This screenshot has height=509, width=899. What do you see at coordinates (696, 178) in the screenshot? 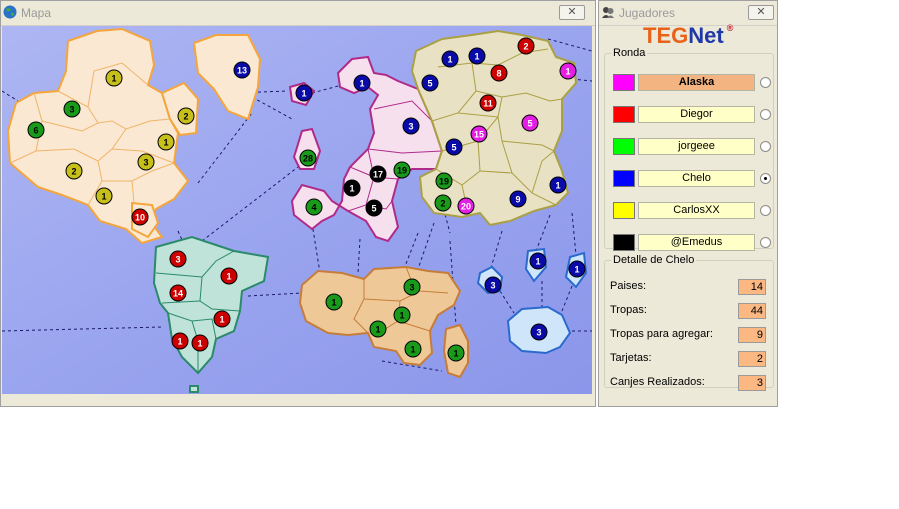
I see `player-name: Chelo` at bounding box center [696, 178].